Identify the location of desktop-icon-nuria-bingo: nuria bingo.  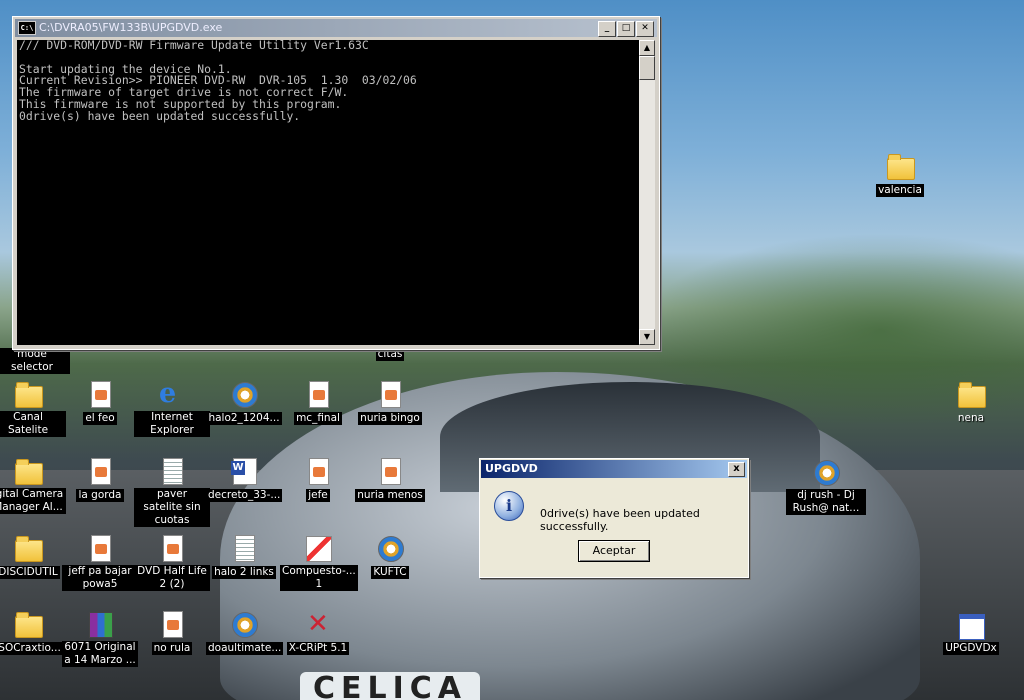
(390, 402).